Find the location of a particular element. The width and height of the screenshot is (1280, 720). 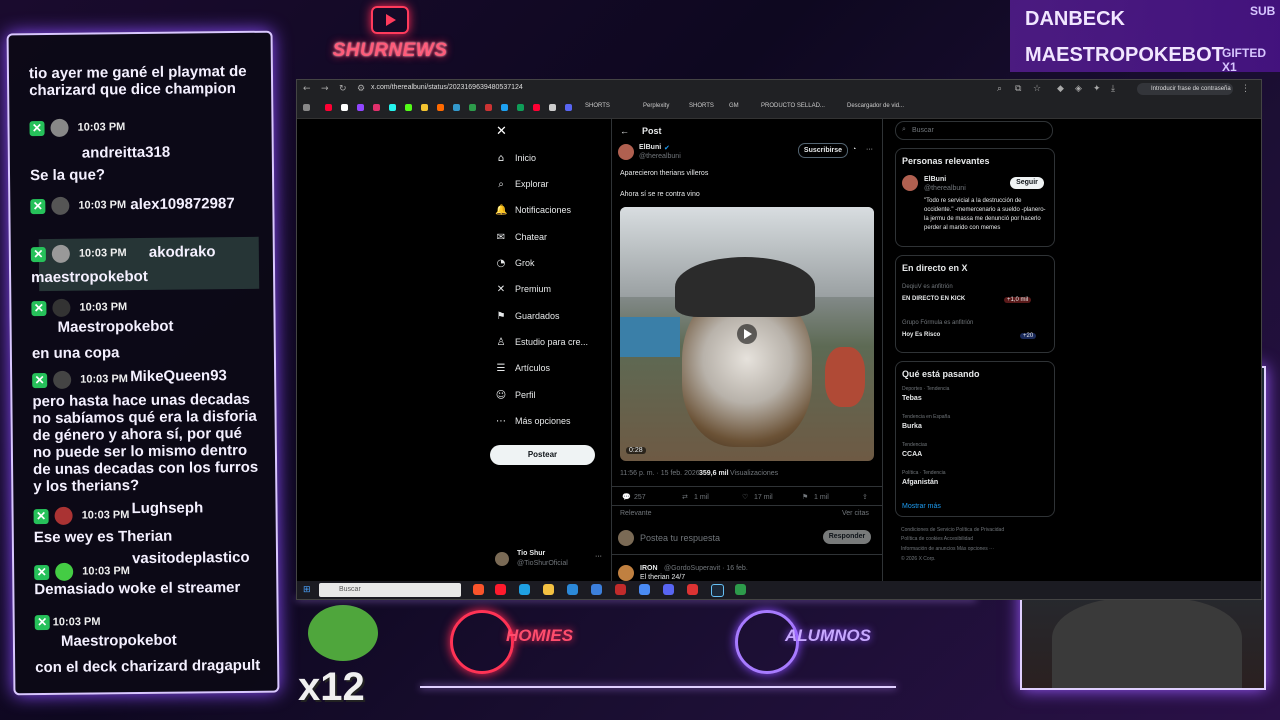

extension-icon: ◈ is located at coordinates (1078, 89).